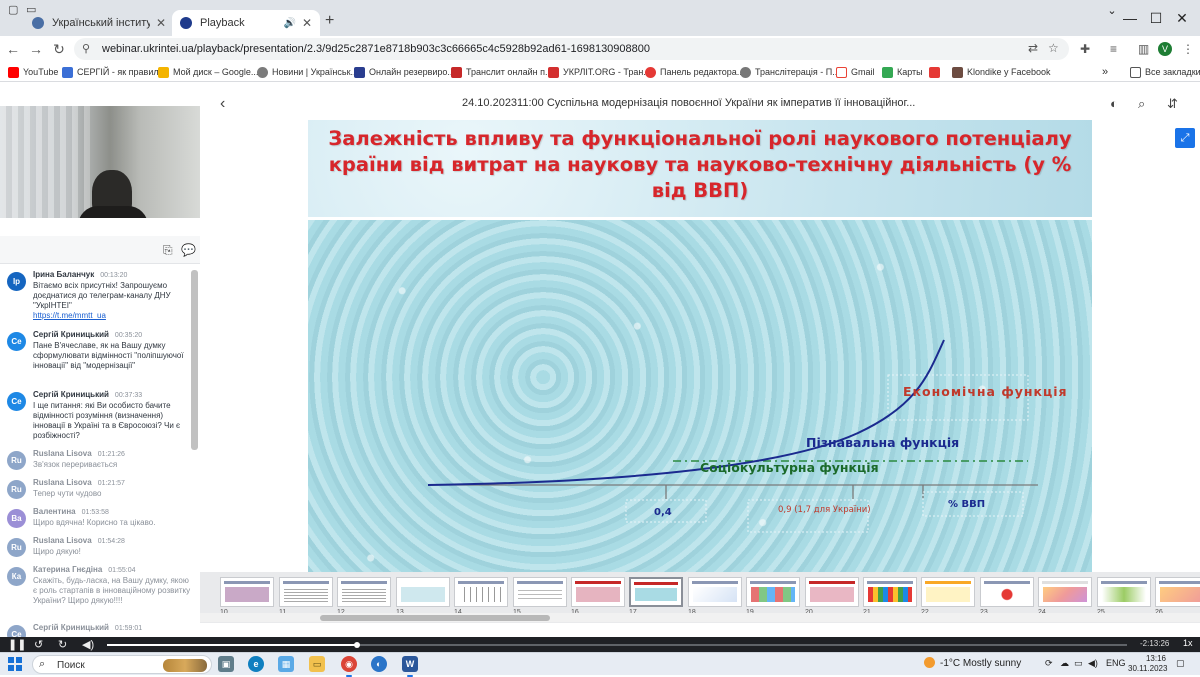 The height and width of the screenshot is (677, 1200). Describe the element at coordinates (256, 664) in the screenshot. I see `edge-icon: e` at that location.